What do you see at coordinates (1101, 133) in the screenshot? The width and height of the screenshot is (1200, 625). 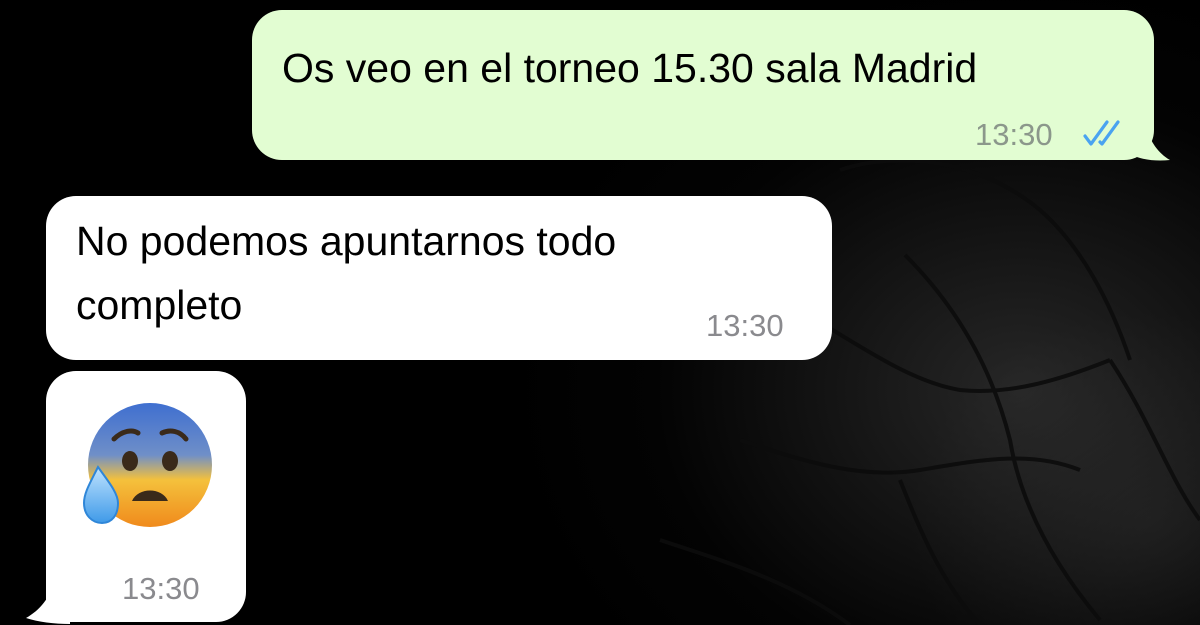 I see `double-check-read-icon` at bounding box center [1101, 133].